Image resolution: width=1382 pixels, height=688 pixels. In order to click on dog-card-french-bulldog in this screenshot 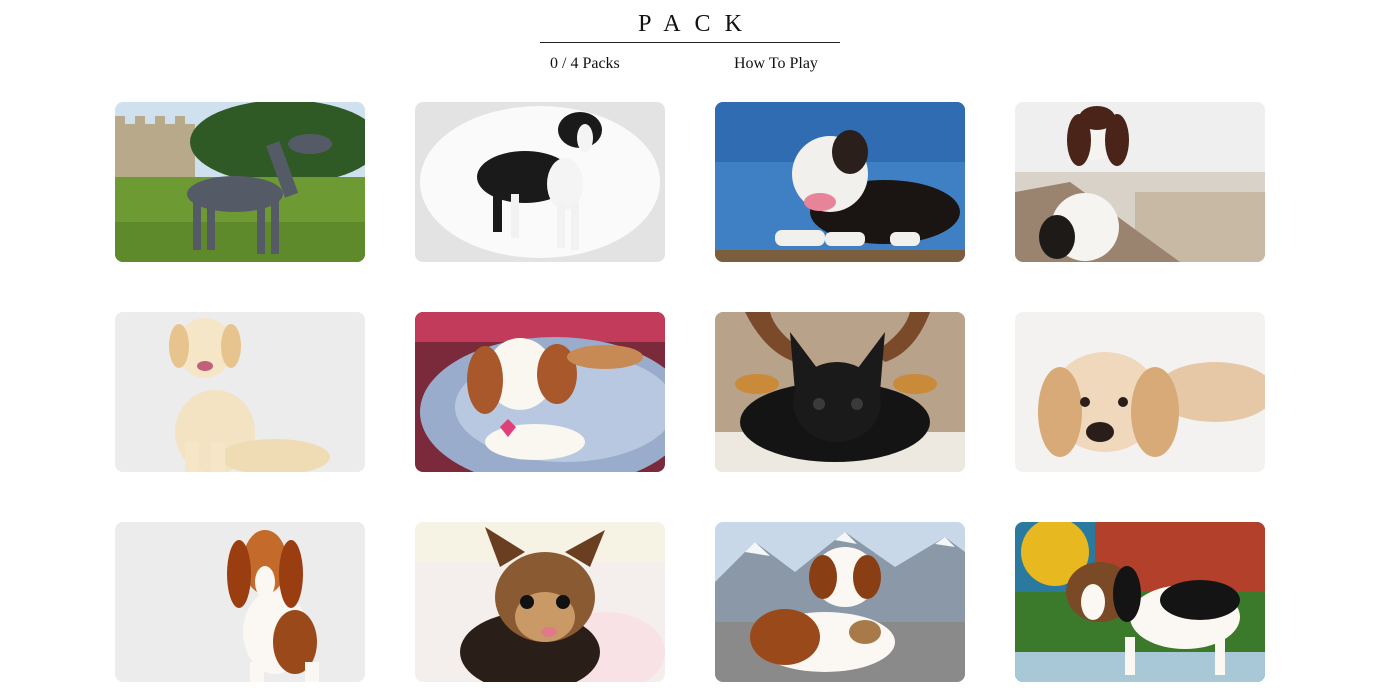, I will do `click(840, 392)`.